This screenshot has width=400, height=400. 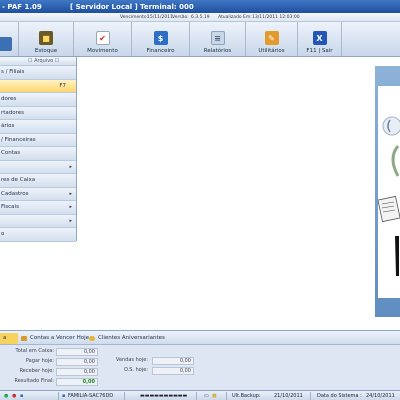 I want to click on toolbar-button-relatorios: ≡ Relatórios, so click(x=218, y=39).